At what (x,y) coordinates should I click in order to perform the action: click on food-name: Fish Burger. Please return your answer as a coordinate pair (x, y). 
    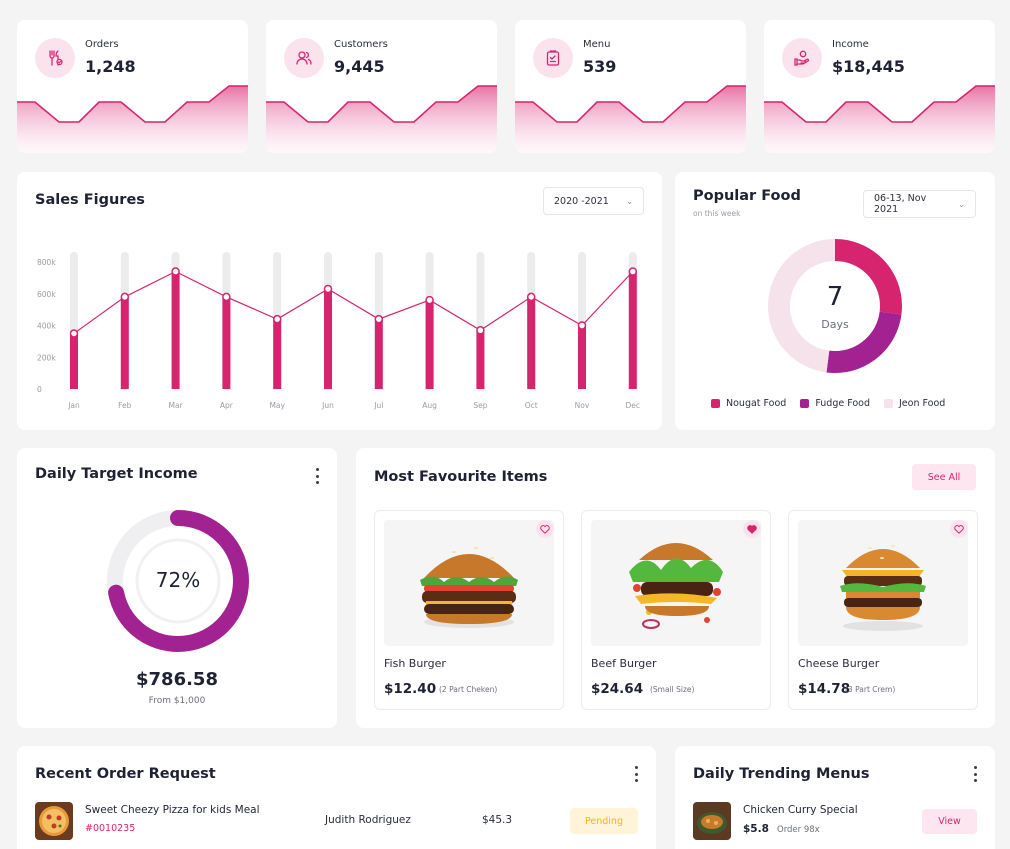
    Looking at the image, I should click on (415, 663).